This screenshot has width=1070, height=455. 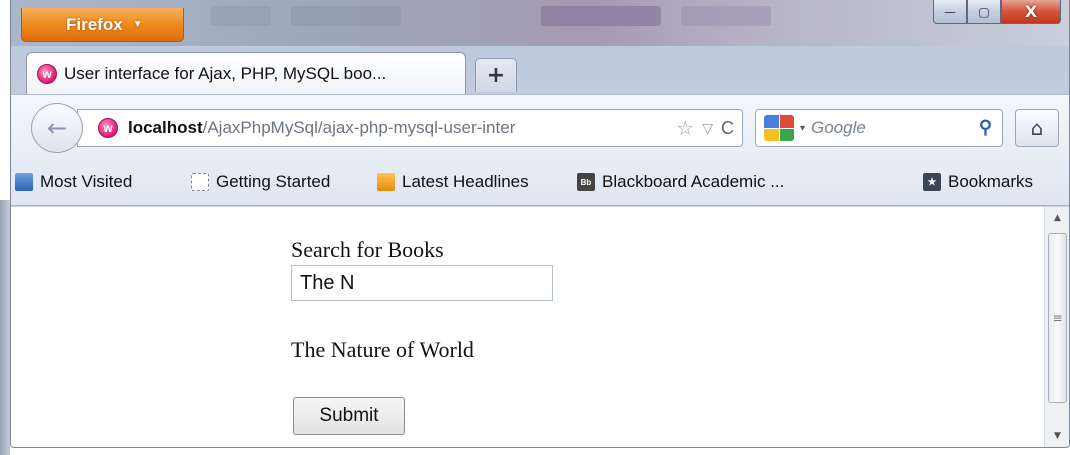 What do you see at coordinates (985, 127) in the screenshot?
I see `search-icon: ⚲` at bounding box center [985, 127].